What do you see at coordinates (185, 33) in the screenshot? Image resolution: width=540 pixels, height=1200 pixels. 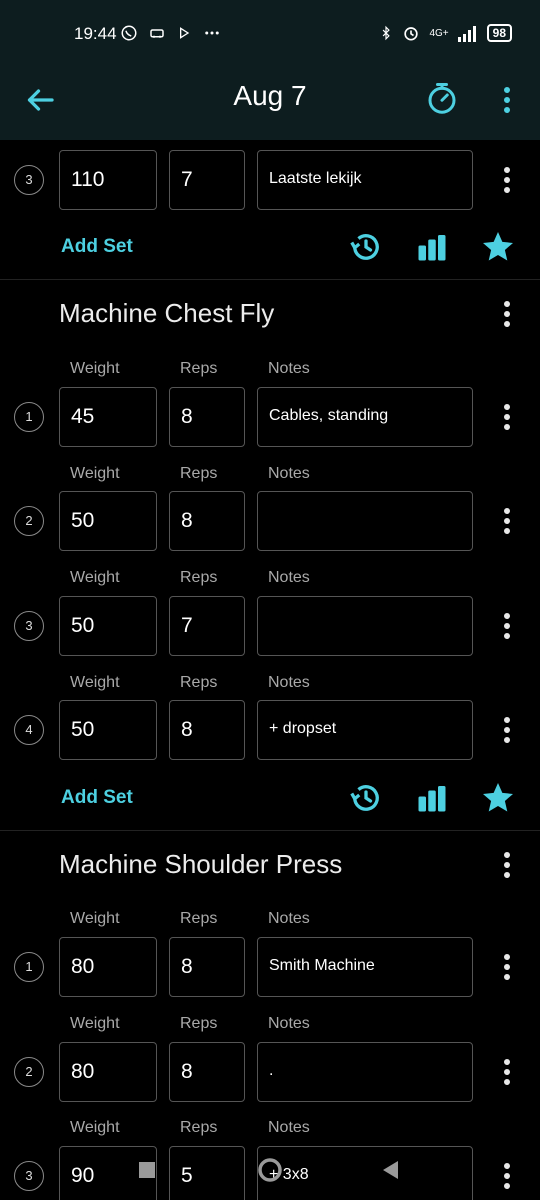 I see `play-icon` at bounding box center [185, 33].